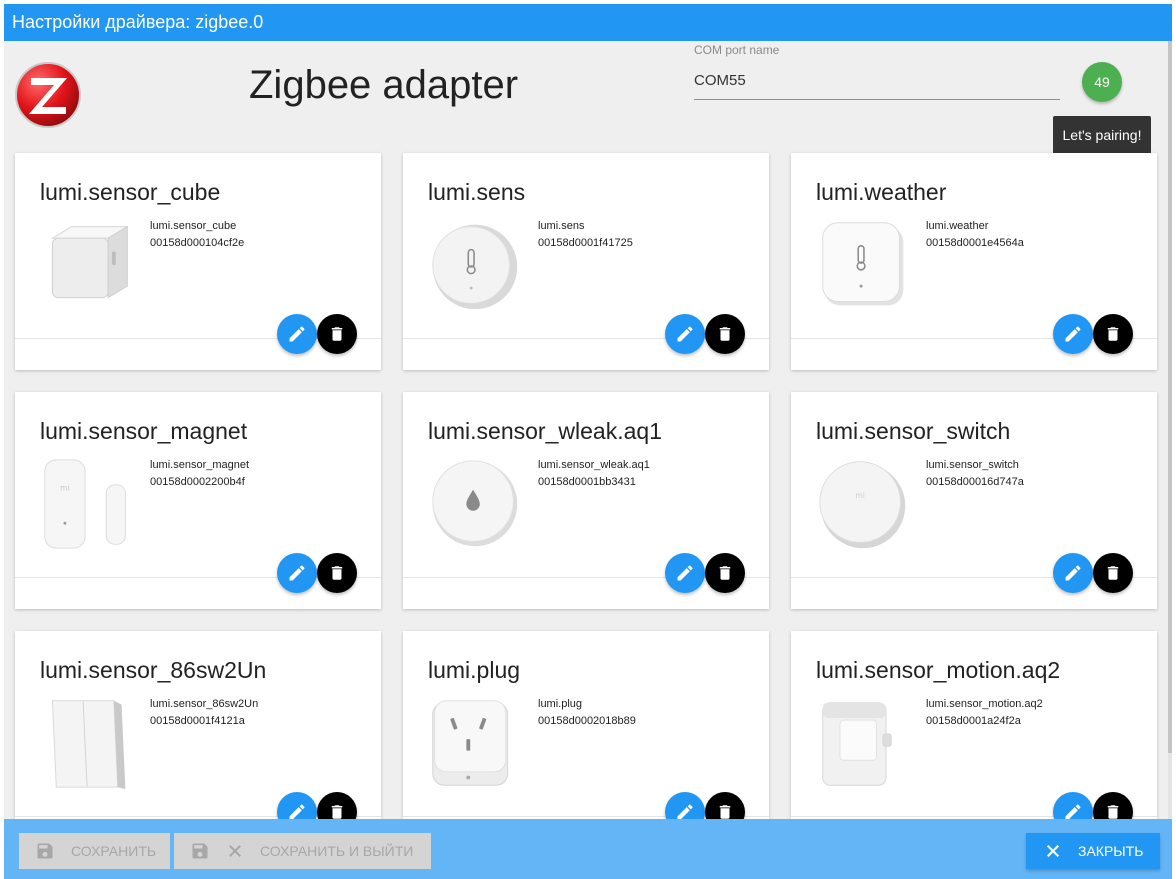 This screenshot has height=879, width=1176. Describe the element at coordinates (197, 482) in the screenshot. I see `device-id: 00158d0002200b4f` at that location.